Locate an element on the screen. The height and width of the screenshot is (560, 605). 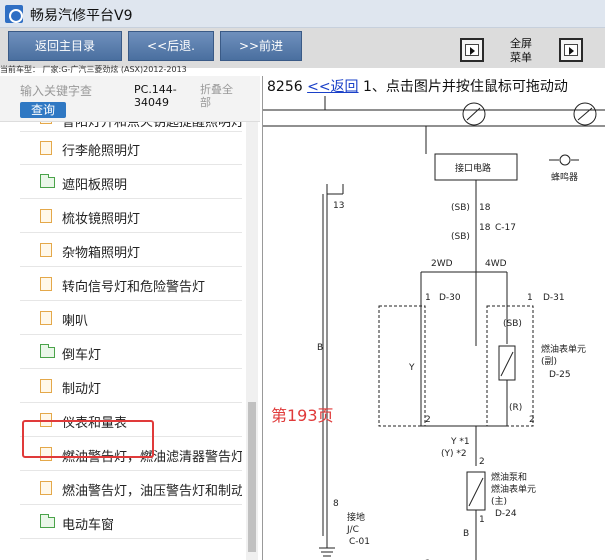
tree-item: 梳妆镜照明灯 is located at coordinates (131, 216).